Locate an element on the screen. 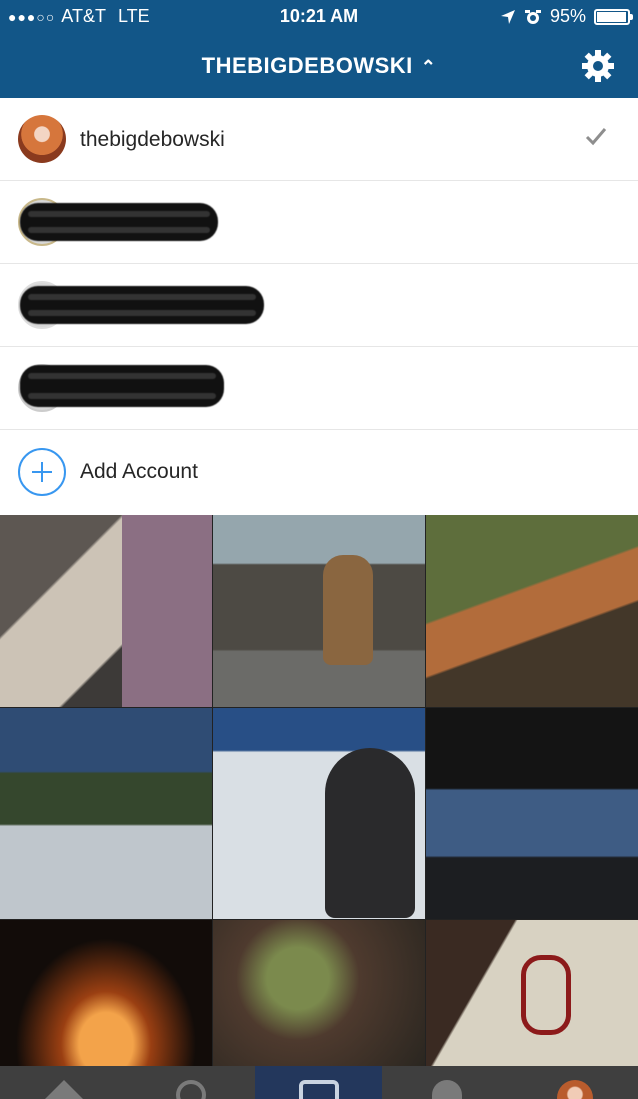  header-title: THEBIGDEBOWSKI is located at coordinates (307, 65).